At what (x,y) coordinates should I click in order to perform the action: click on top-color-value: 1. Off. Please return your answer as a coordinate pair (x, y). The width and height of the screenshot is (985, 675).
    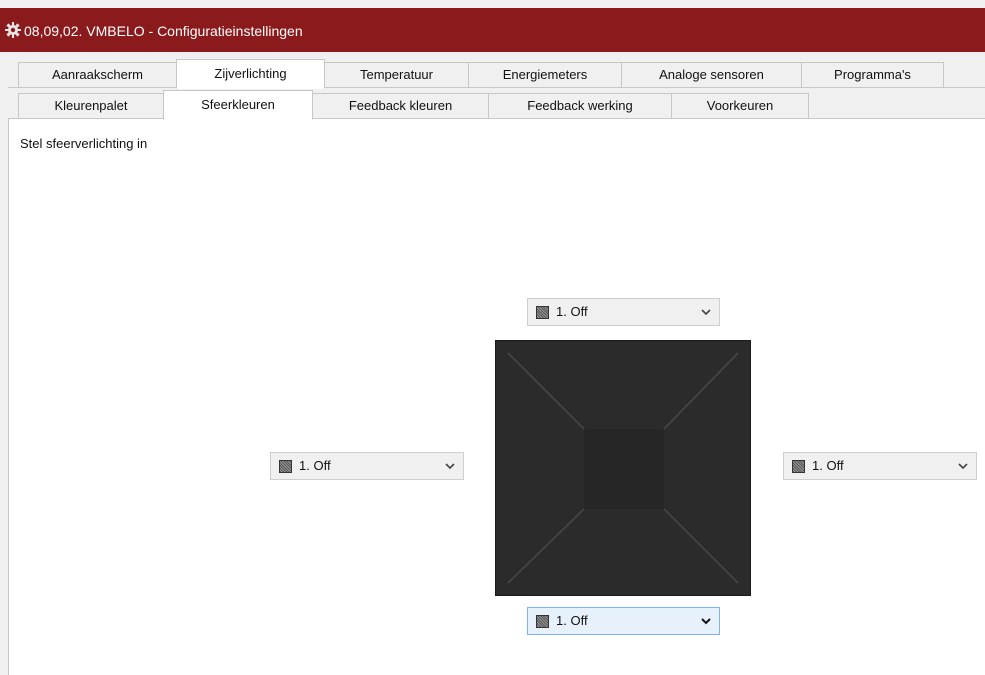
    Looking at the image, I should click on (572, 311).